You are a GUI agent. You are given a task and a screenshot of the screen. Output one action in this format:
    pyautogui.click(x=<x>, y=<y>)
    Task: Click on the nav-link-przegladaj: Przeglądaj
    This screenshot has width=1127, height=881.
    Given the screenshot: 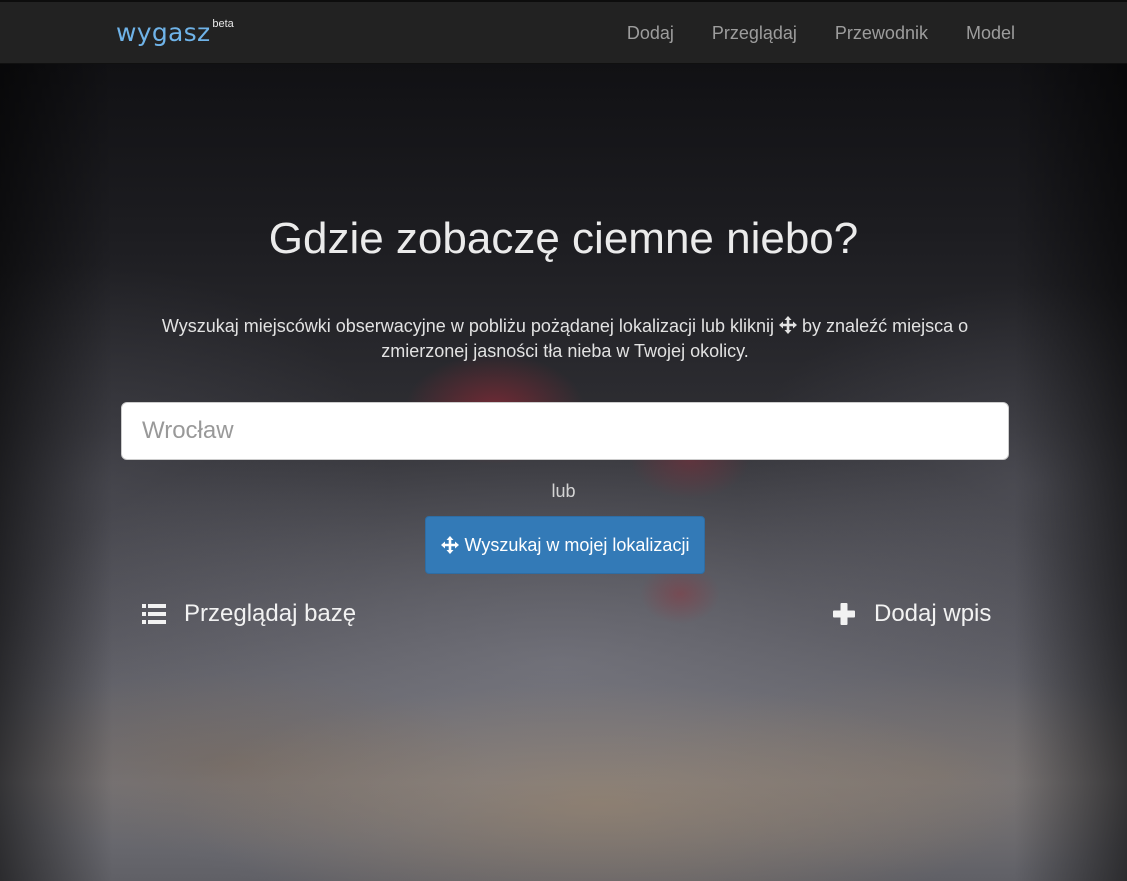 What is the action you would take?
    pyautogui.click(x=754, y=33)
    